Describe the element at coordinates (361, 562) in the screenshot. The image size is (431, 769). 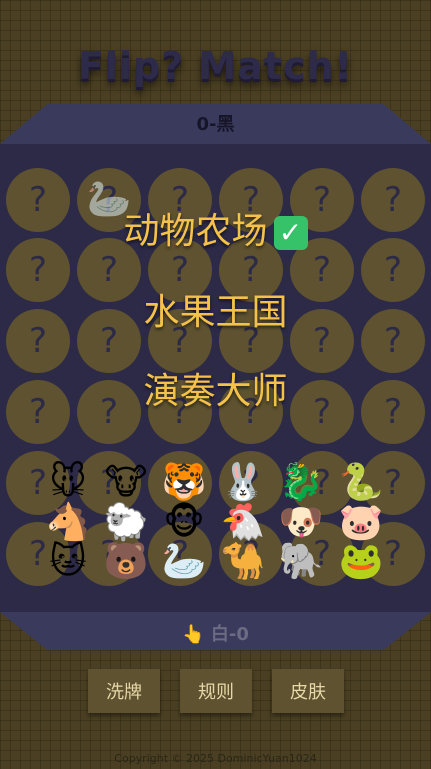
I see `animal-option: 🐸` at that location.